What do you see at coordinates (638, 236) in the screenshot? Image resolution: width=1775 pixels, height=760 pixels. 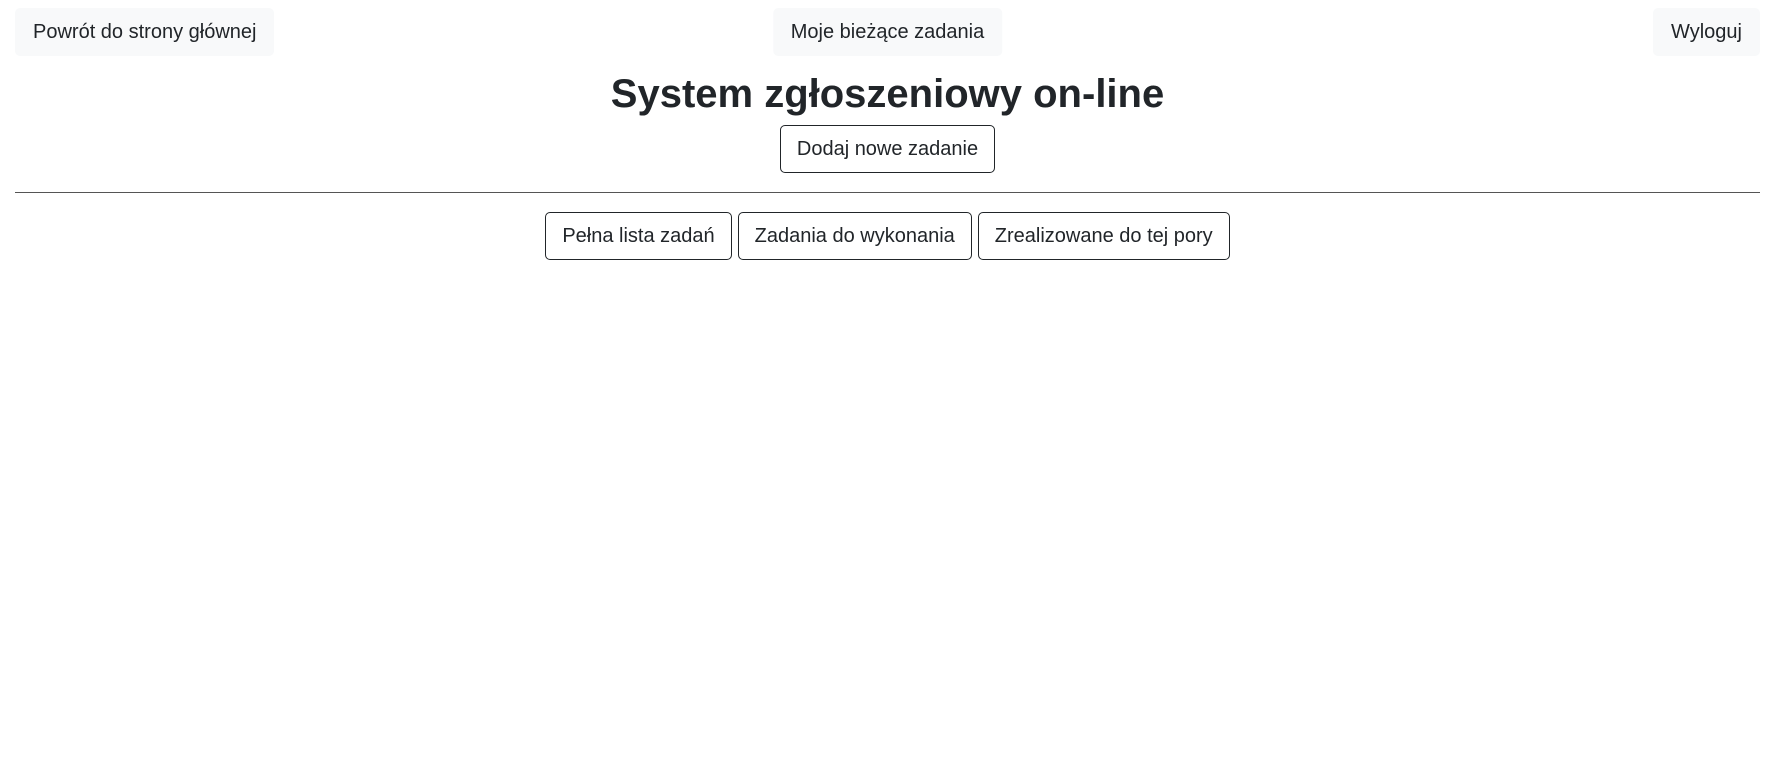 I see `all-tasks-button: Pełna lista zadań` at bounding box center [638, 236].